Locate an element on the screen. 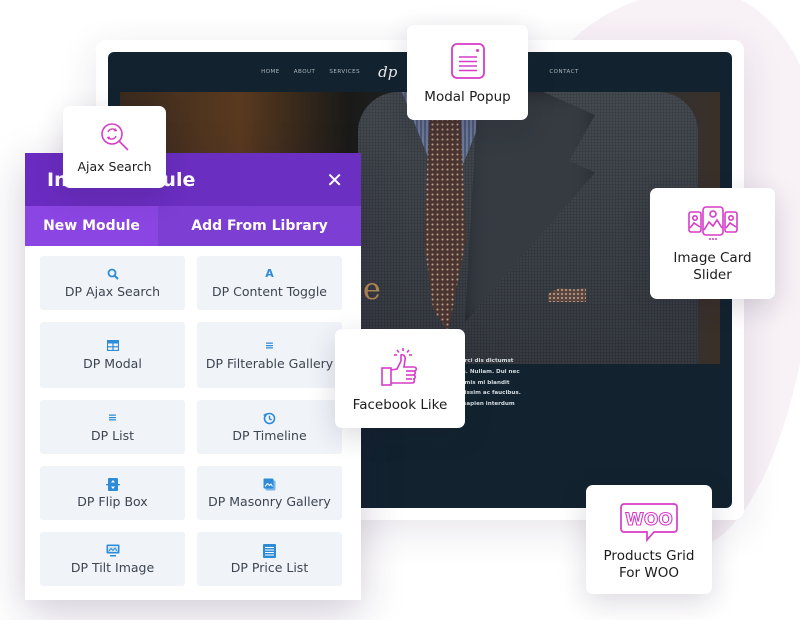 The image size is (800, 620). feature-card-modal-popup: Modal Popup is located at coordinates (467, 72).